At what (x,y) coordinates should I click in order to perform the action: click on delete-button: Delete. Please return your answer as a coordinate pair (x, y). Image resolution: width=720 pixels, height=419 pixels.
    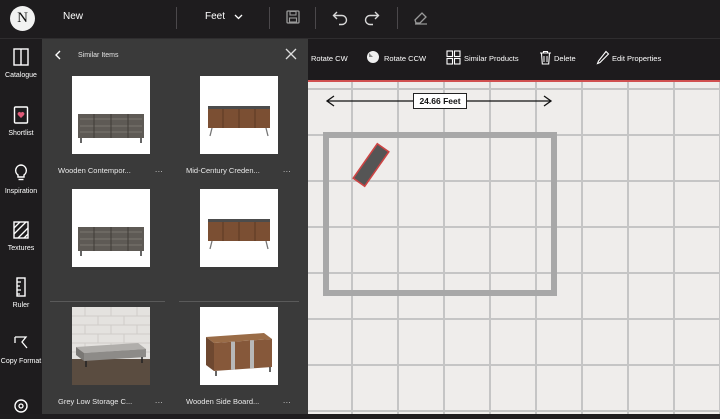
    Looking at the image, I should click on (559, 59).